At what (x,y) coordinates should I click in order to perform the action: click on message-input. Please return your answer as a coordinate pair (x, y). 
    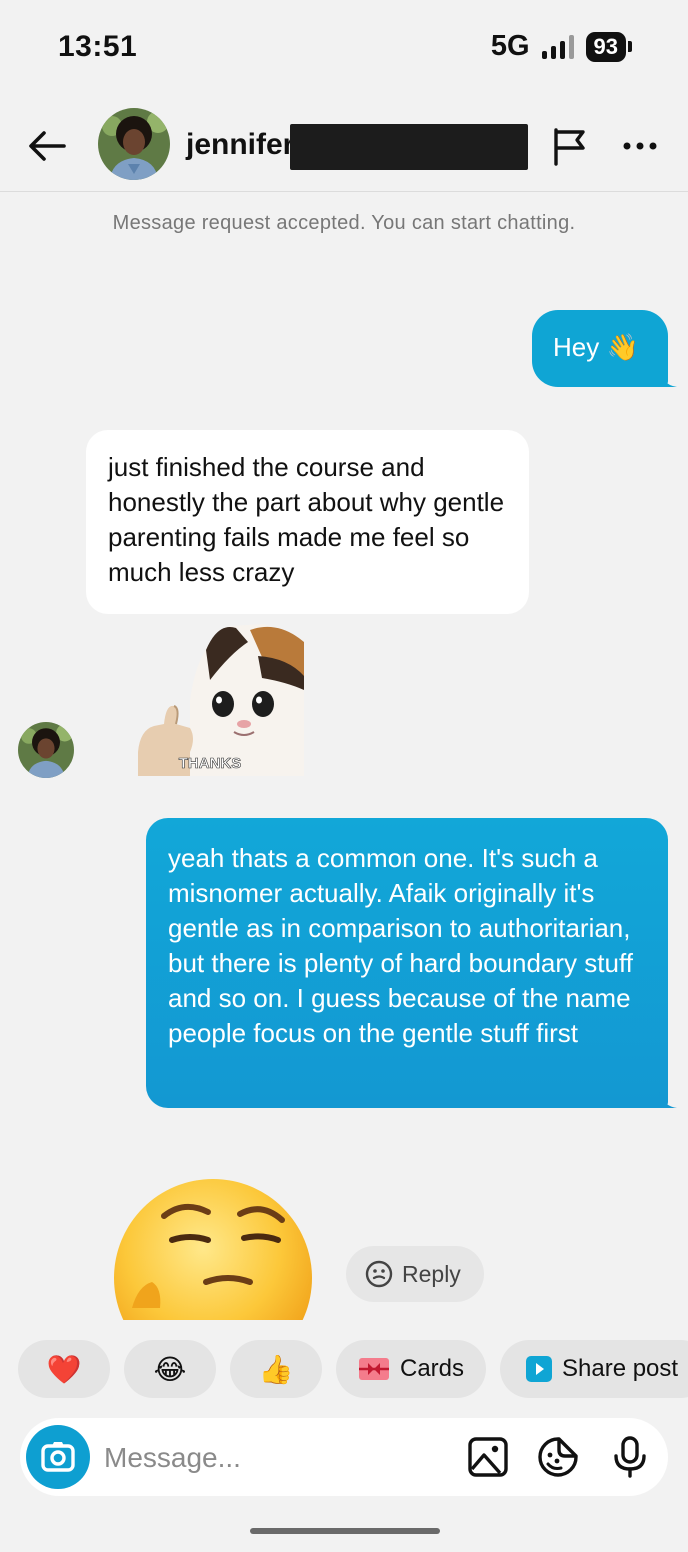
    Looking at the image, I should click on (274, 1458).